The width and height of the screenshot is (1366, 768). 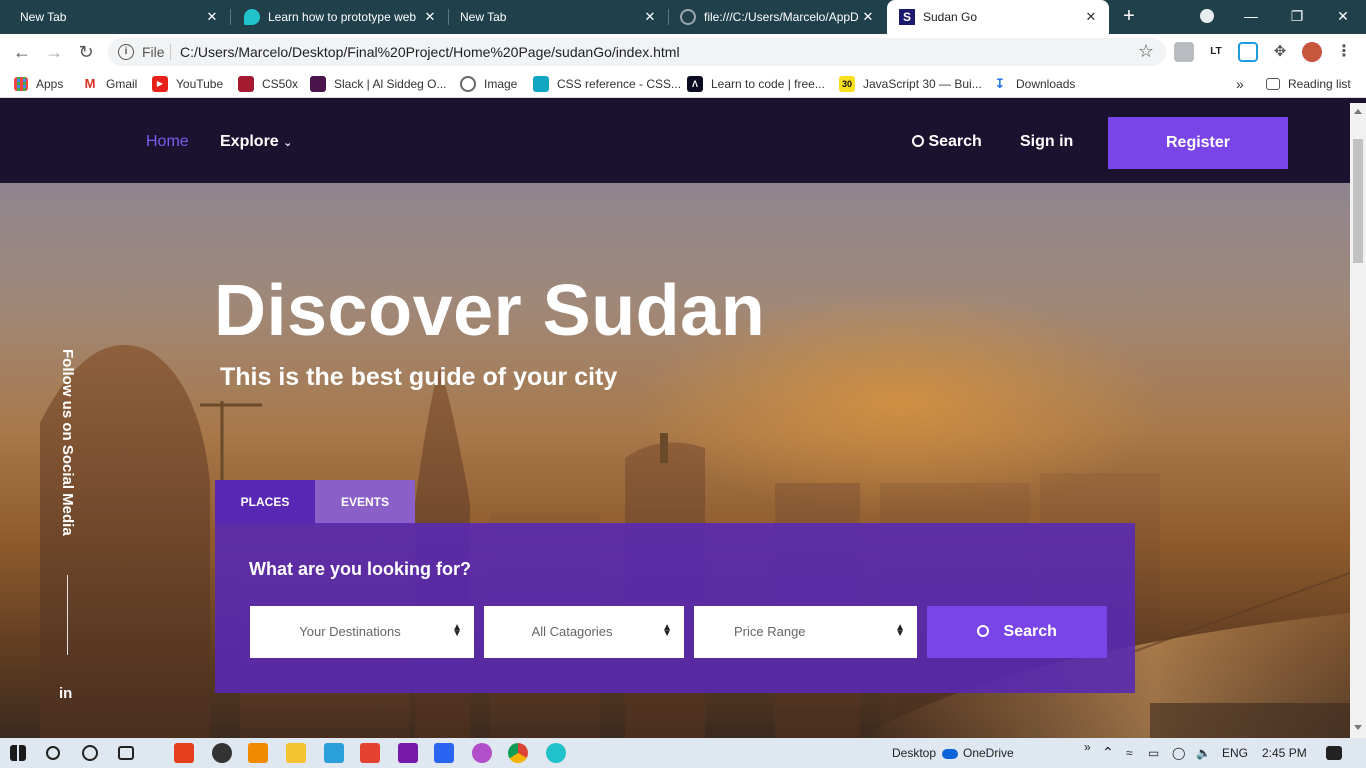 What do you see at coordinates (126, 753) in the screenshot?
I see `task-view-icon` at bounding box center [126, 753].